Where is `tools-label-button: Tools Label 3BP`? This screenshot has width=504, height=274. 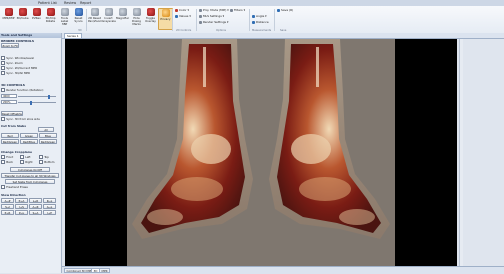
tools-label-button: Tools Label 3BP is located at coordinates (64, 17).